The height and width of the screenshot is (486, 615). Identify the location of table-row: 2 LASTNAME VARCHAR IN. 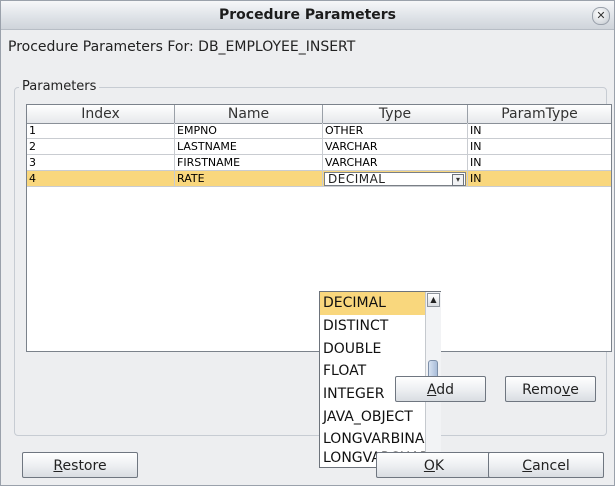
(319, 147).